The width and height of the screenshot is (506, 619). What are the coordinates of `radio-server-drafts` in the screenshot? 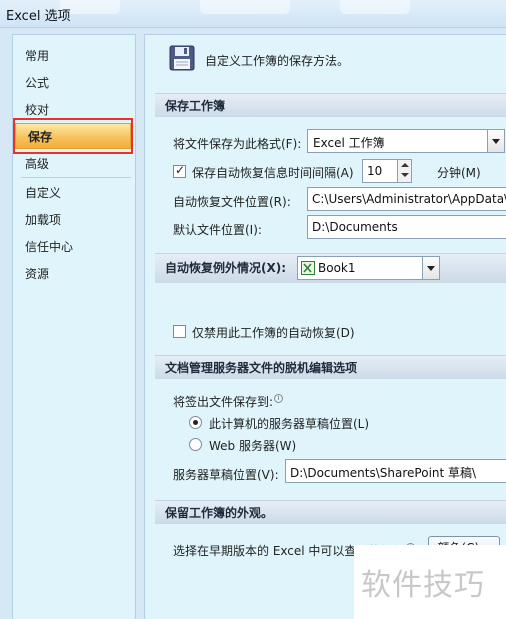 It's located at (195, 422).